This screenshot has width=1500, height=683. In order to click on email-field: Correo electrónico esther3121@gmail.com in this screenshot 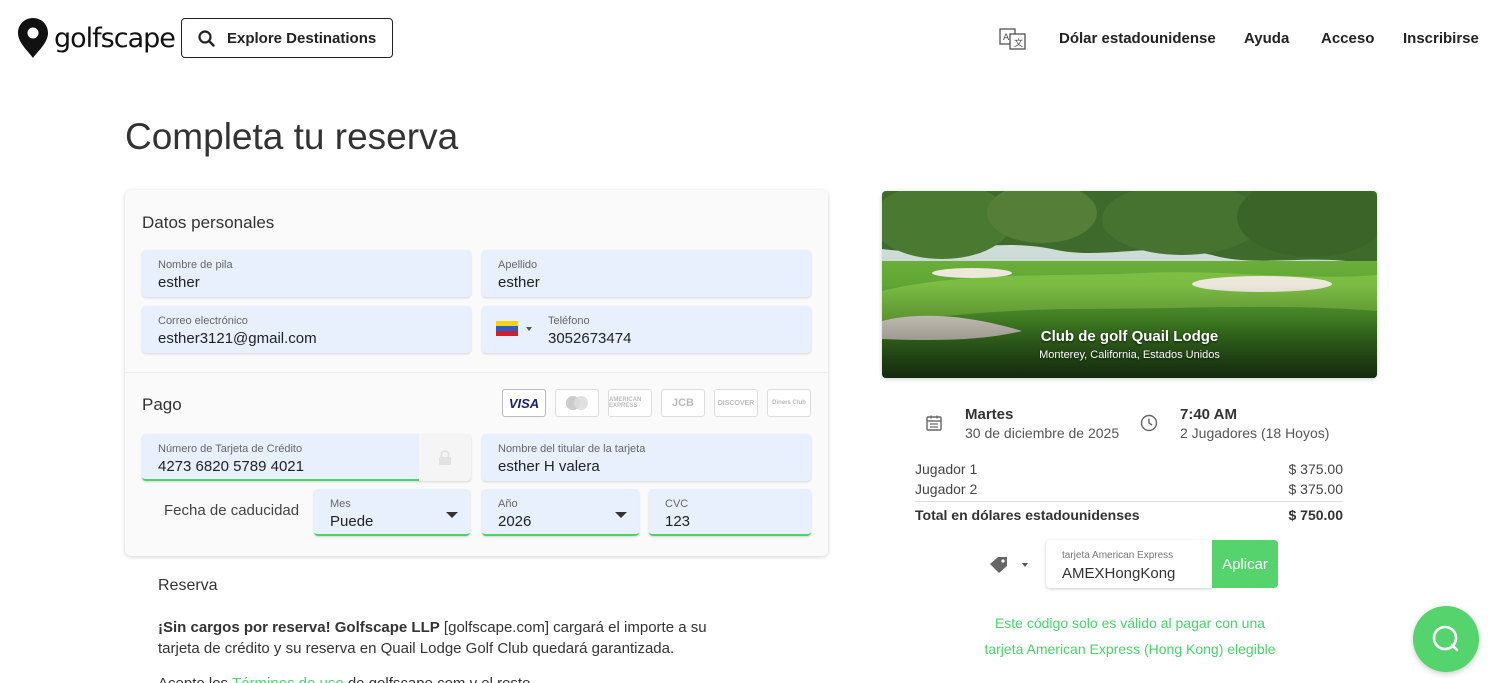, I will do `click(306, 329)`.